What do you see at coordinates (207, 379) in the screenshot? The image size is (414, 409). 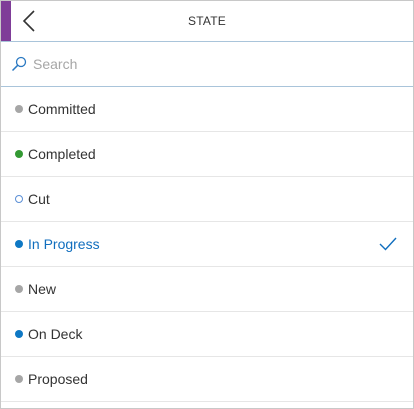 I see `list-item: Proposed` at bounding box center [207, 379].